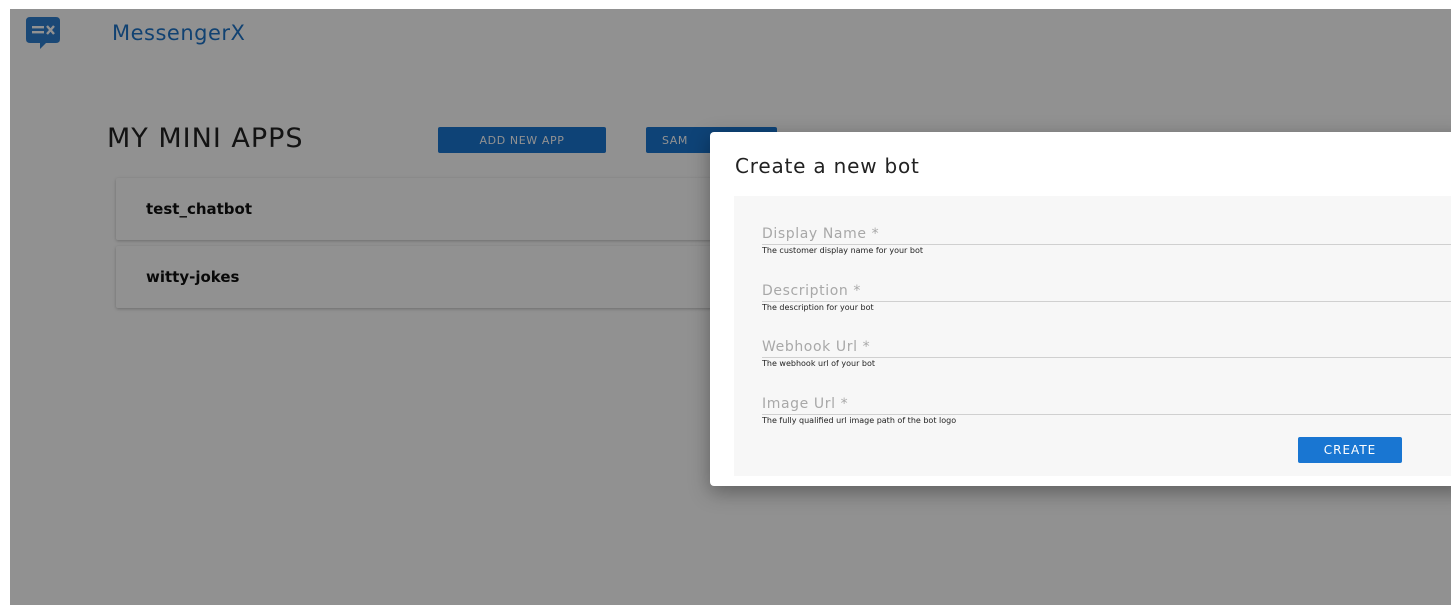 This screenshot has height=605, width=1451. I want to click on display-name-helper: The customer display name for your bot, so click(842, 250).